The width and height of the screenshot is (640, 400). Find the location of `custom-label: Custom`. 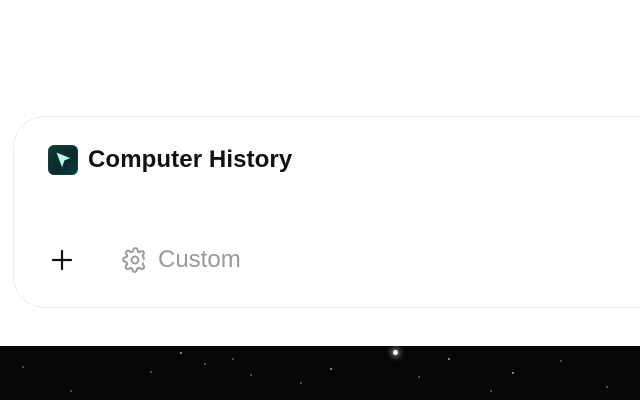

custom-label: Custom is located at coordinates (199, 259).